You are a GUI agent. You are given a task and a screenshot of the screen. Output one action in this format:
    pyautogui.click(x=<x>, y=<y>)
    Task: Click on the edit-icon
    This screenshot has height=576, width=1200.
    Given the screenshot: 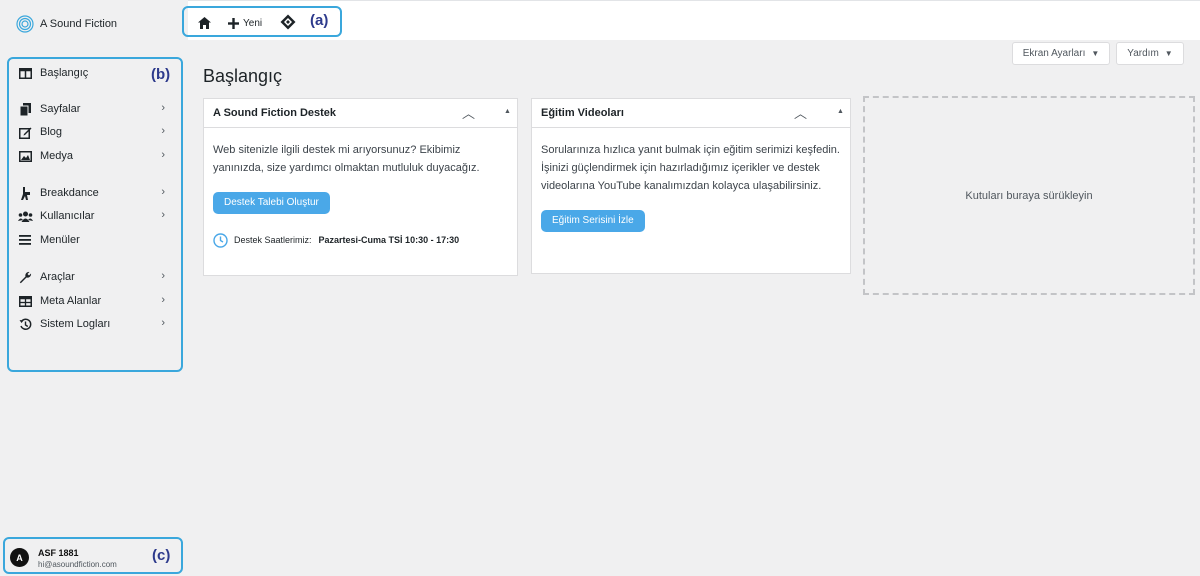 What is the action you would take?
    pyautogui.click(x=25, y=132)
    